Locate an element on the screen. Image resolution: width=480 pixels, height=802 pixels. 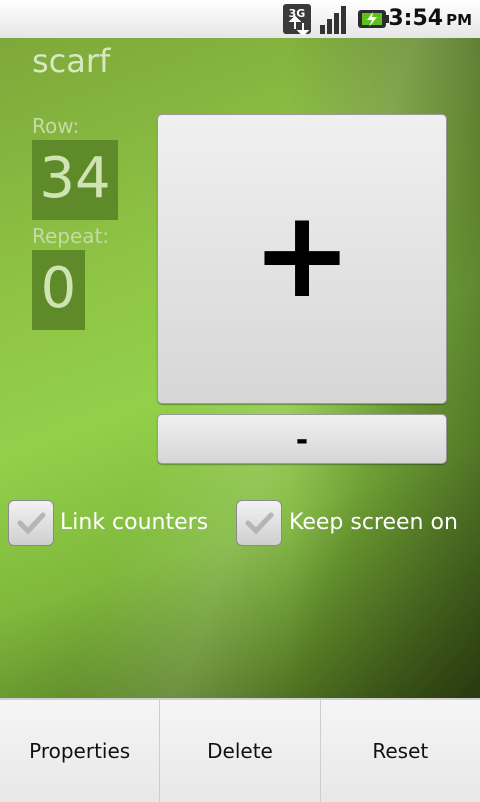
battery-charging-icon is located at coordinates (373, 19).